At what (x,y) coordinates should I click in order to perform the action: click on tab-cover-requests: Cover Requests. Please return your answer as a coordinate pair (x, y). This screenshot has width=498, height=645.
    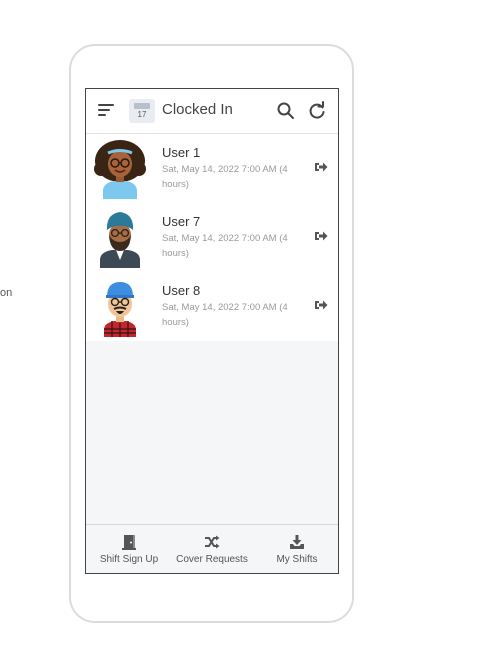
    Looking at the image, I should click on (212, 549).